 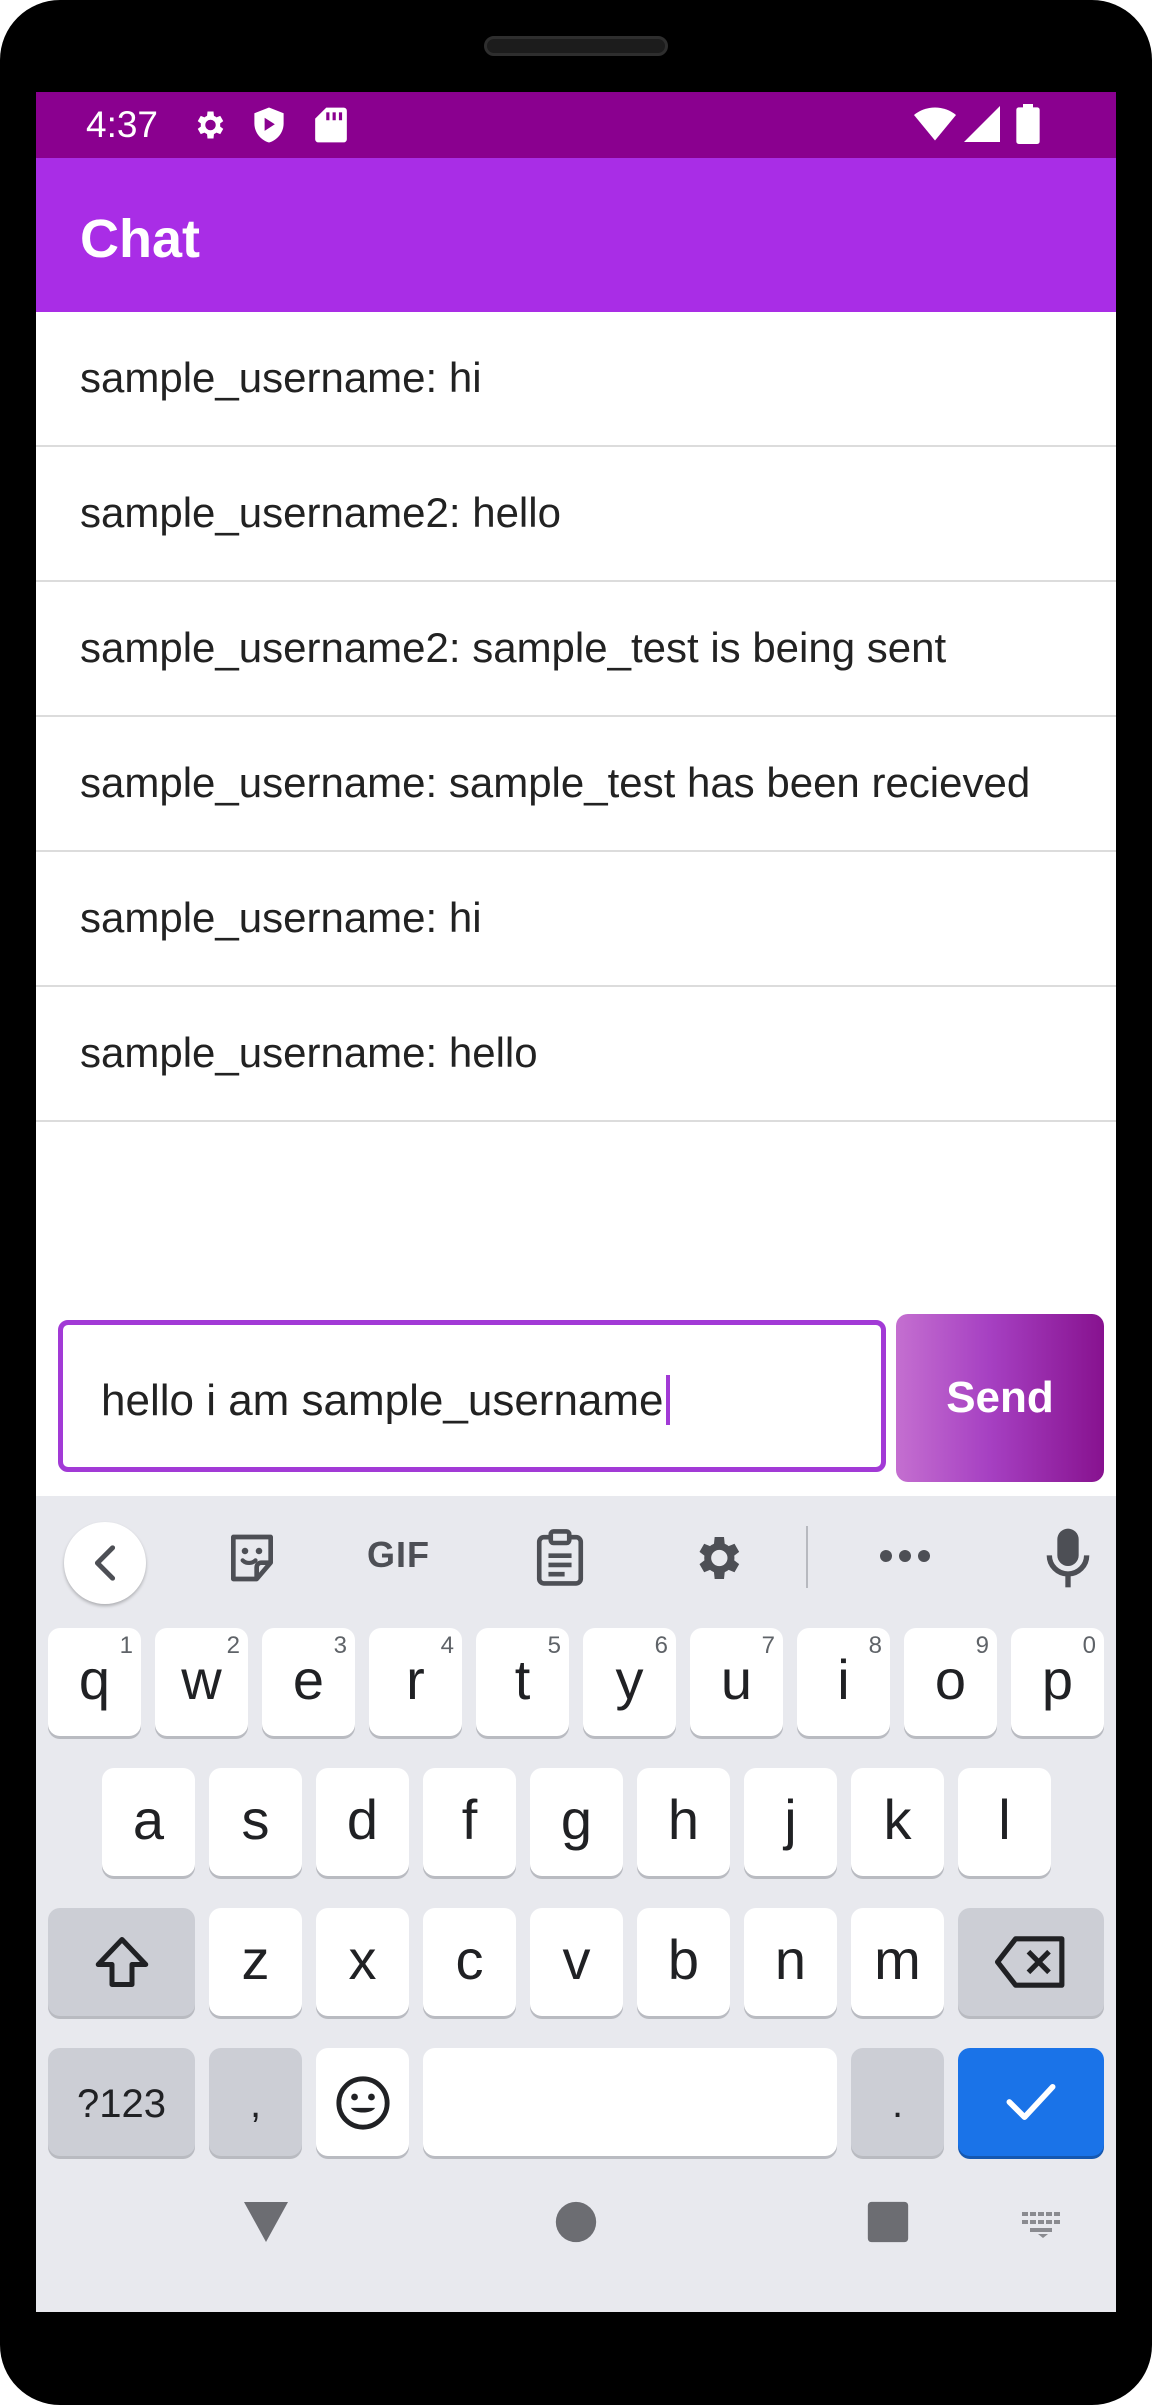 I want to click on gif-icon: GIF, so click(x=398, y=1555).